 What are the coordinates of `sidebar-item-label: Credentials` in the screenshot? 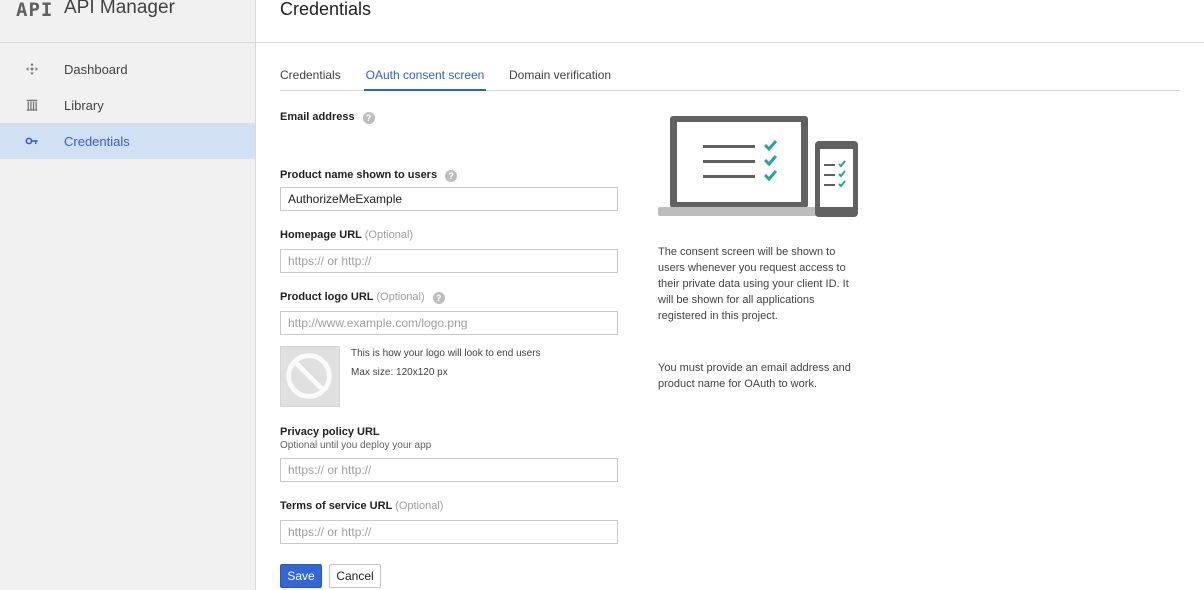 It's located at (97, 141).